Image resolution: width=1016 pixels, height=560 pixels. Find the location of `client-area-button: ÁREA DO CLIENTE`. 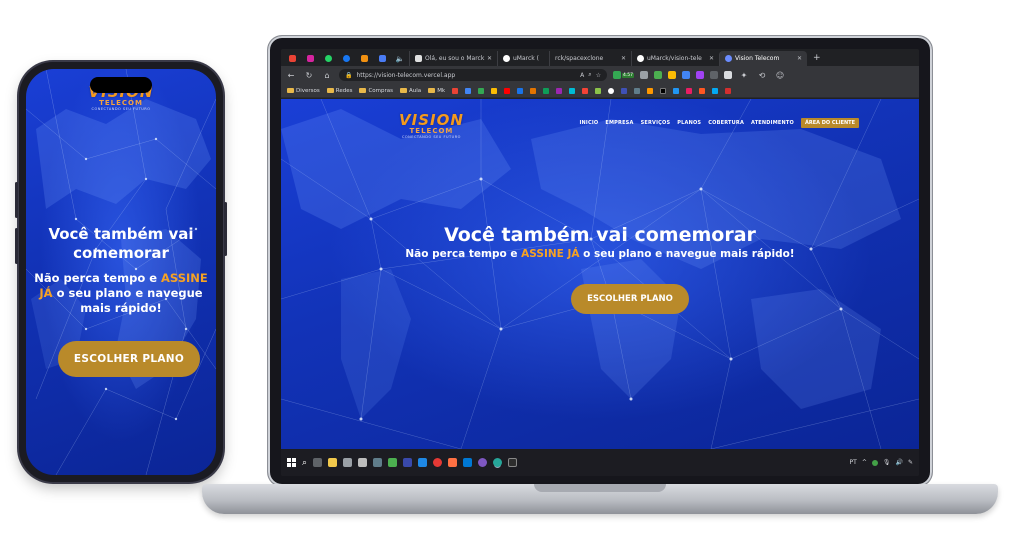

client-area-button: ÁREA DO CLIENTE is located at coordinates (829, 123).